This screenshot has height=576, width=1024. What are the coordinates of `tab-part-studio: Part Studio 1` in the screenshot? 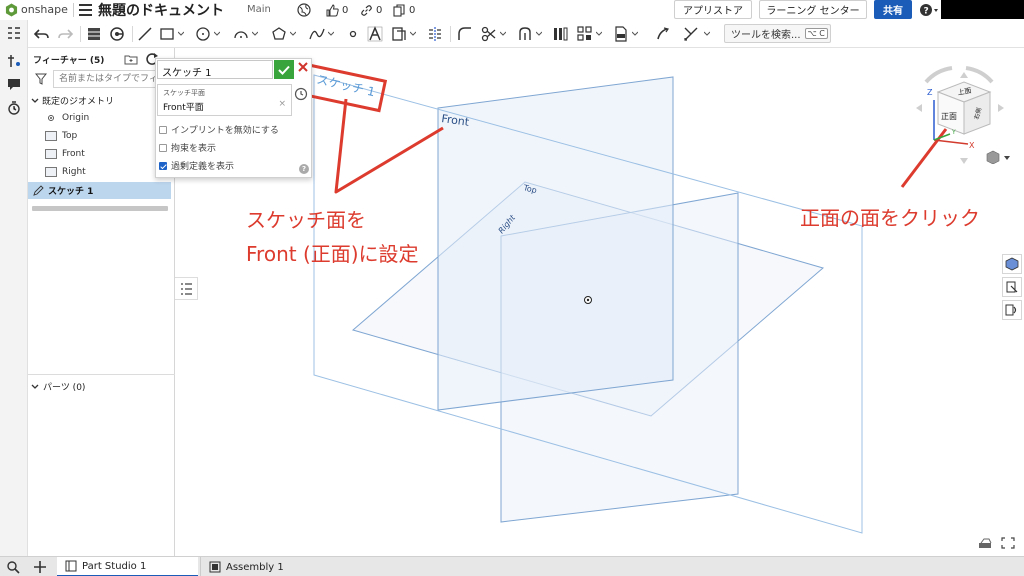 It's located at (127, 566).